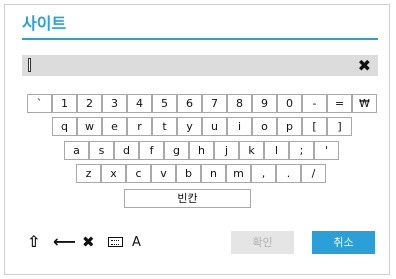 This screenshot has width=396, height=279. What do you see at coordinates (151, 150) in the screenshot?
I see `key-3-4: f` at bounding box center [151, 150].